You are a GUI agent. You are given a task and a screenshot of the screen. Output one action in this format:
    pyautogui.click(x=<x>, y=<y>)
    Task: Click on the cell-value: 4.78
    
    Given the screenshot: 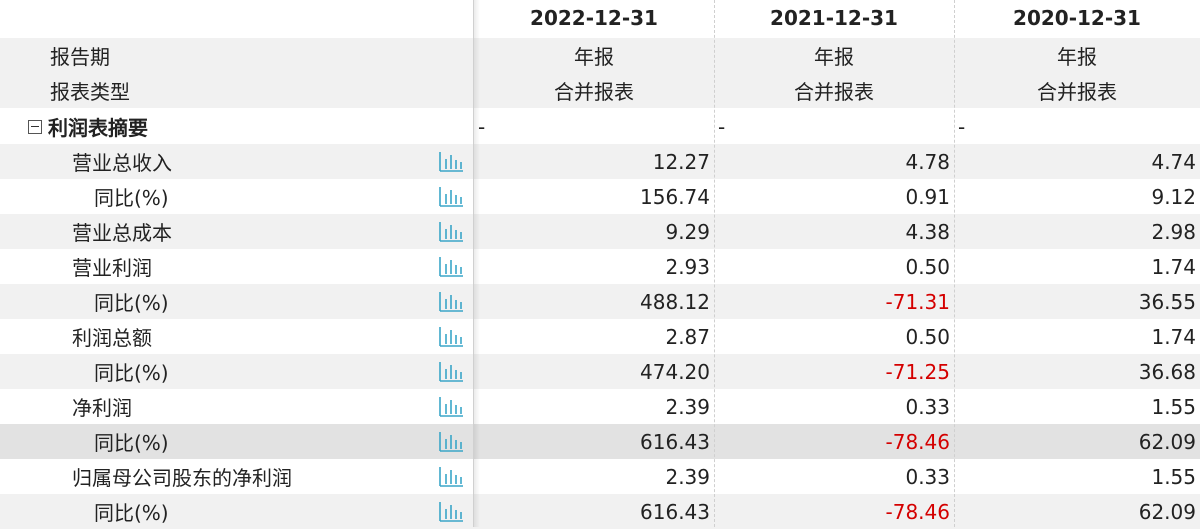 What is the action you would take?
    pyautogui.click(x=927, y=161)
    